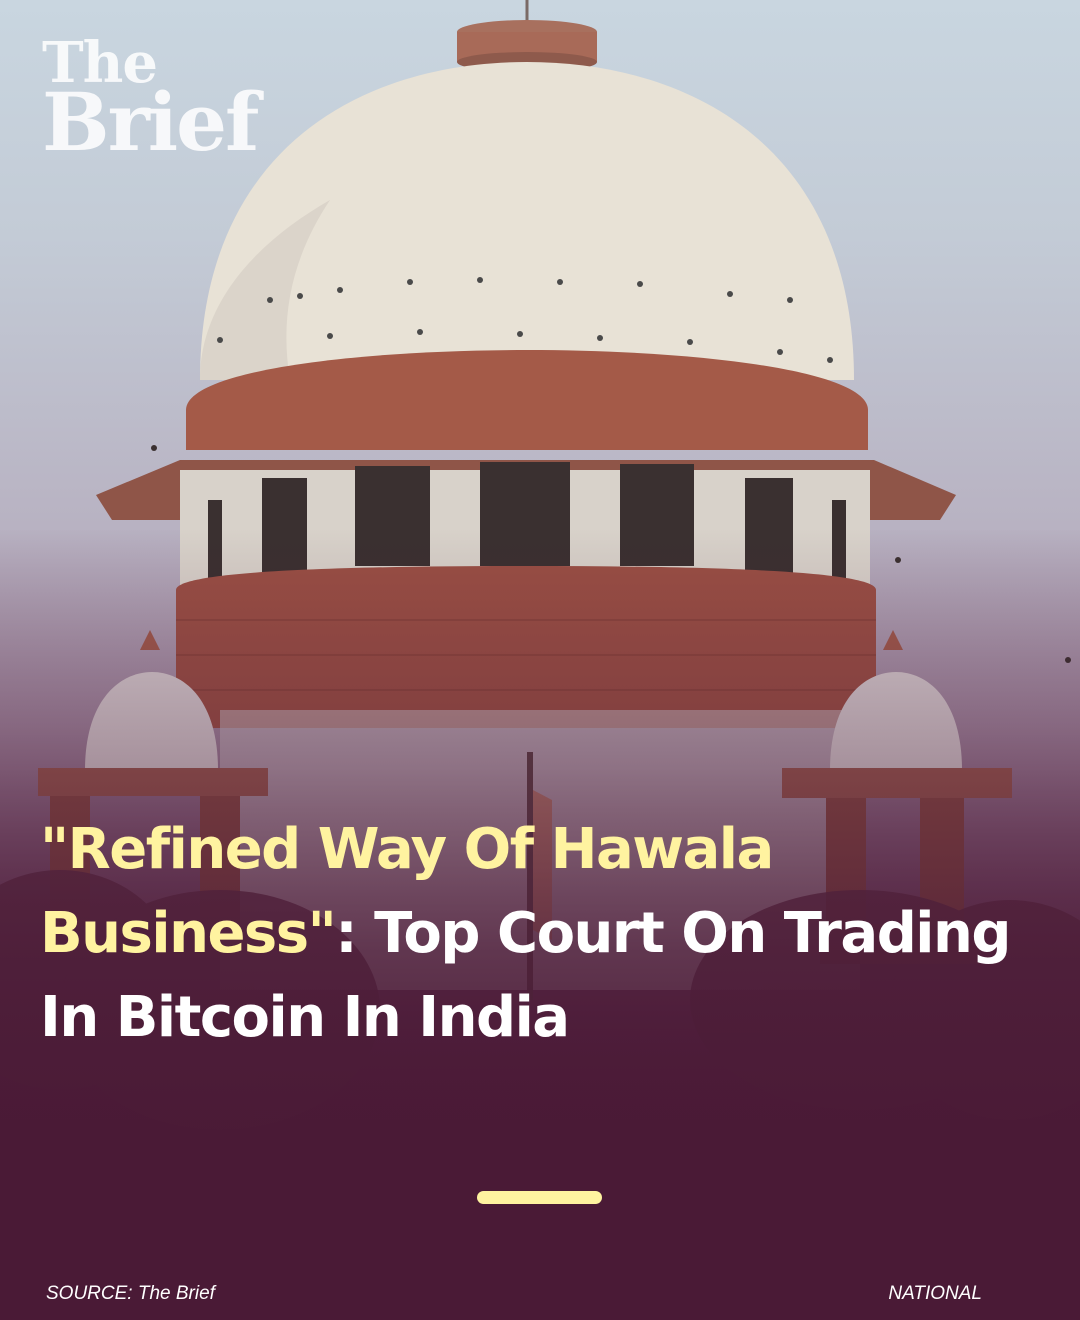  I want to click on category-label: NATIONAL, so click(935, 1293).